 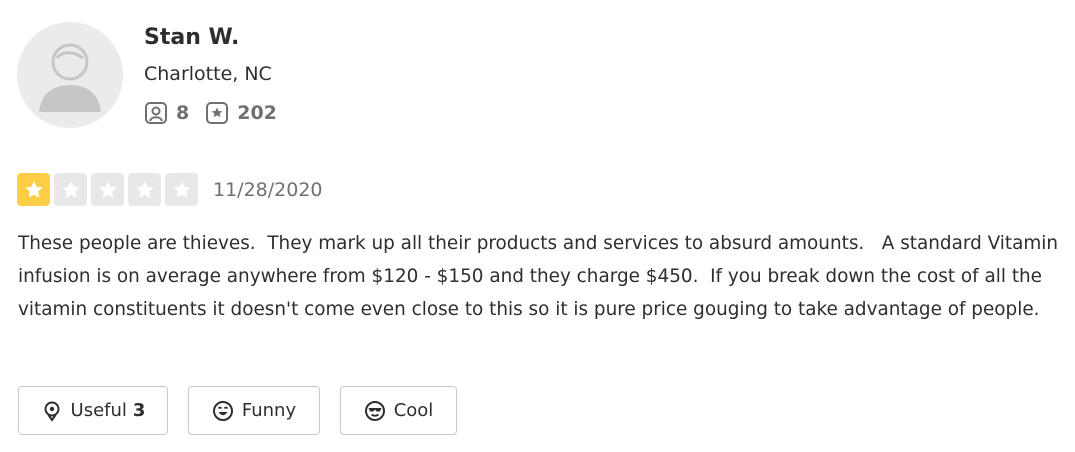 I want to click on funny-label: Funny, so click(x=269, y=410).